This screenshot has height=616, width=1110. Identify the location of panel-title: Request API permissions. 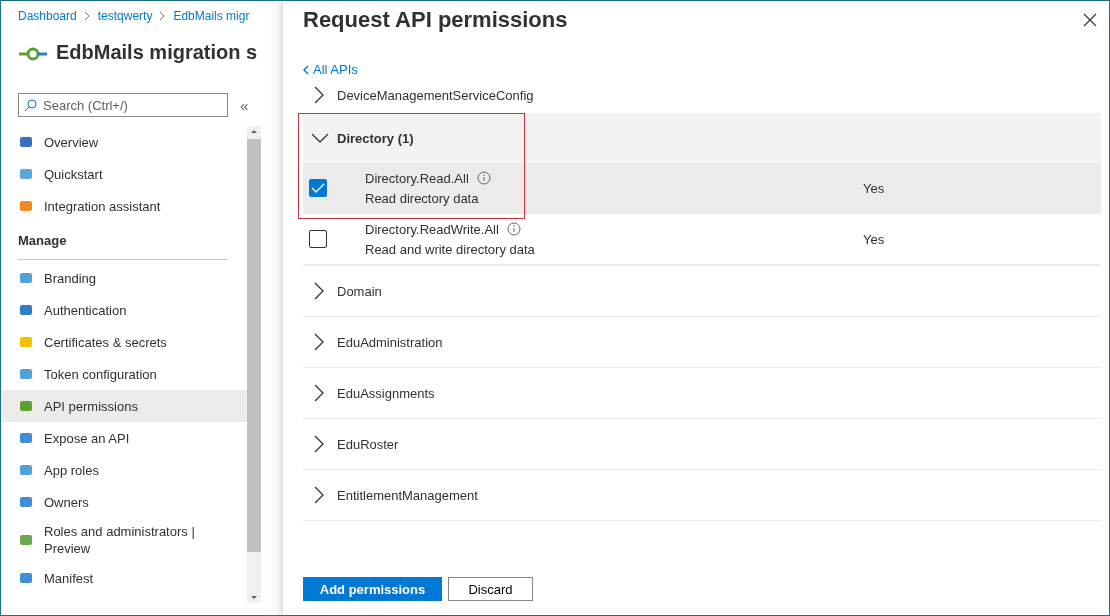
(435, 20).